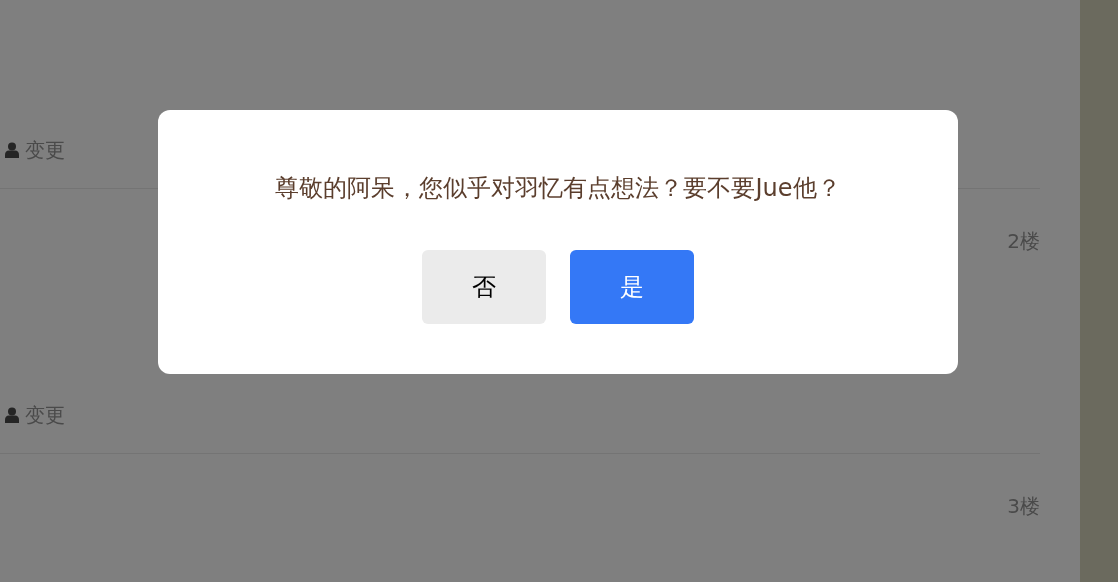 The width and height of the screenshot is (1118, 582). Describe the element at coordinates (558, 188) in the screenshot. I see `dialog-message: 尊敬的阿呆，您似乎对羽忆有点想法？要不要Jue他？` at that location.